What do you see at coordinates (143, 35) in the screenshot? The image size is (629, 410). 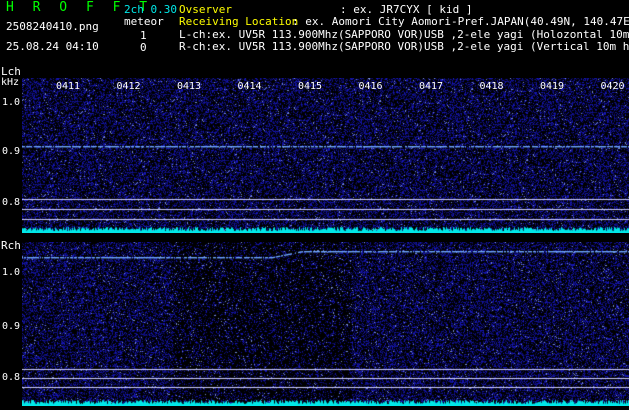 I see `meteor-count-lch: 1` at bounding box center [143, 35].